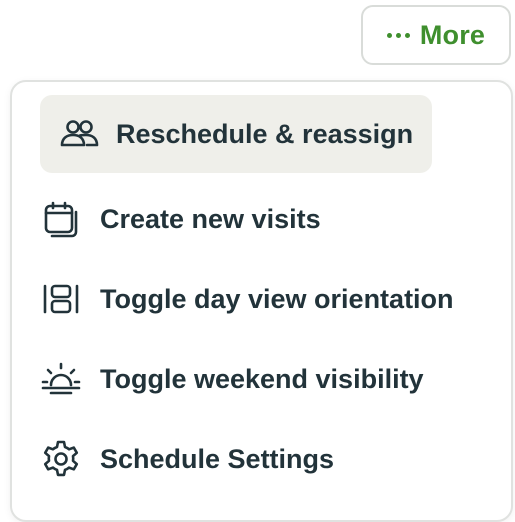 This screenshot has width=515, height=522. Describe the element at coordinates (61, 379) in the screenshot. I see `sunrise-icon` at that location.